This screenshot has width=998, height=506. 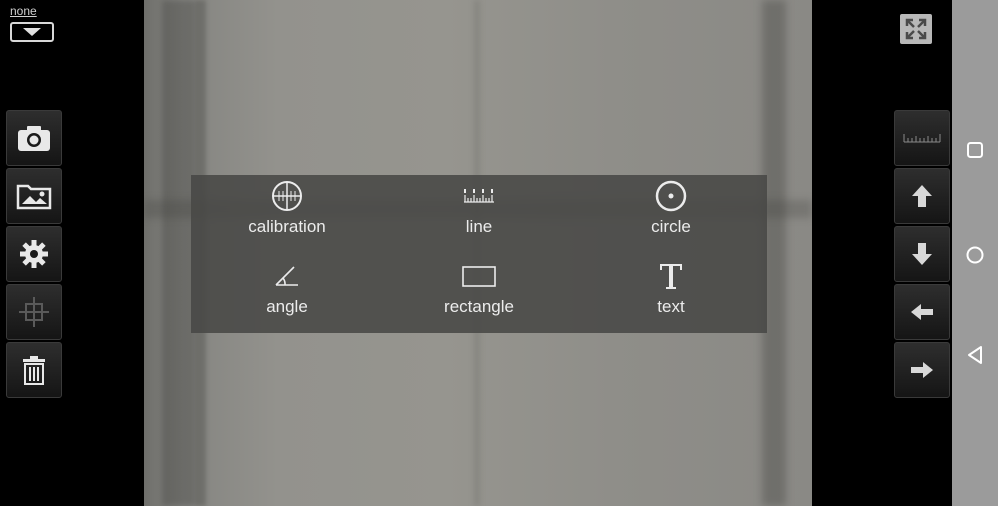 I want to click on system-navbar, so click(x=975, y=253).